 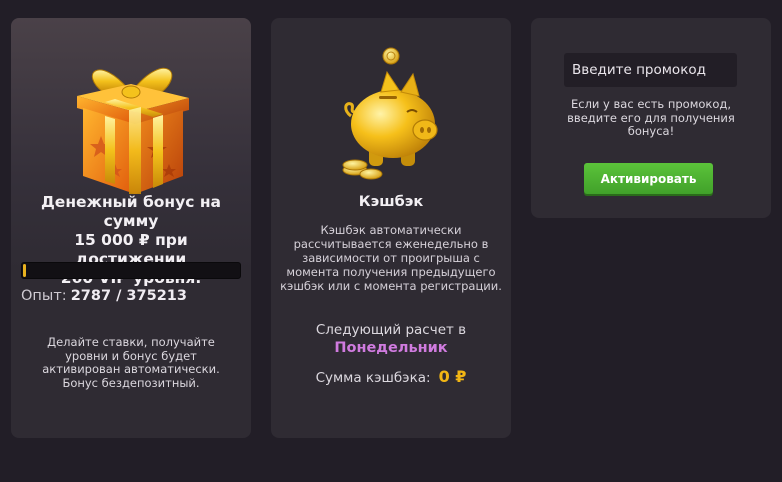 What do you see at coordinates (391, 202) in the screenshot?
I see `cashback-title: Кэшбэк` at bounding box center [391, 202].